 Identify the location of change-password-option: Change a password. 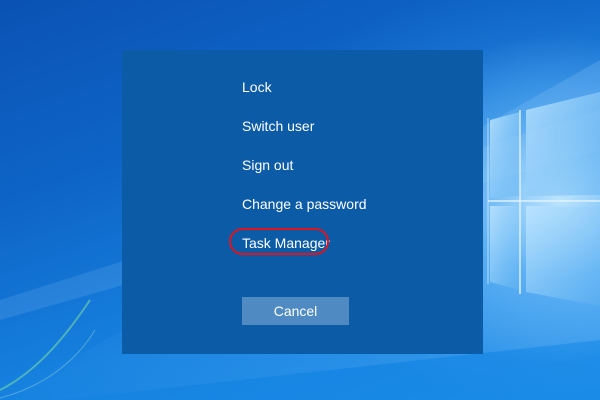
(304, 204).